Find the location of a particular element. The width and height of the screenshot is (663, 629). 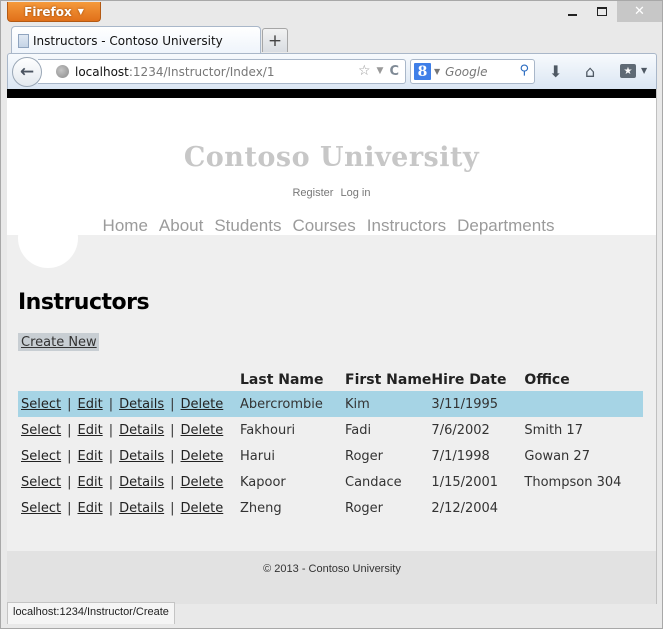

register-link: Register is located at coordinates (312, 193).